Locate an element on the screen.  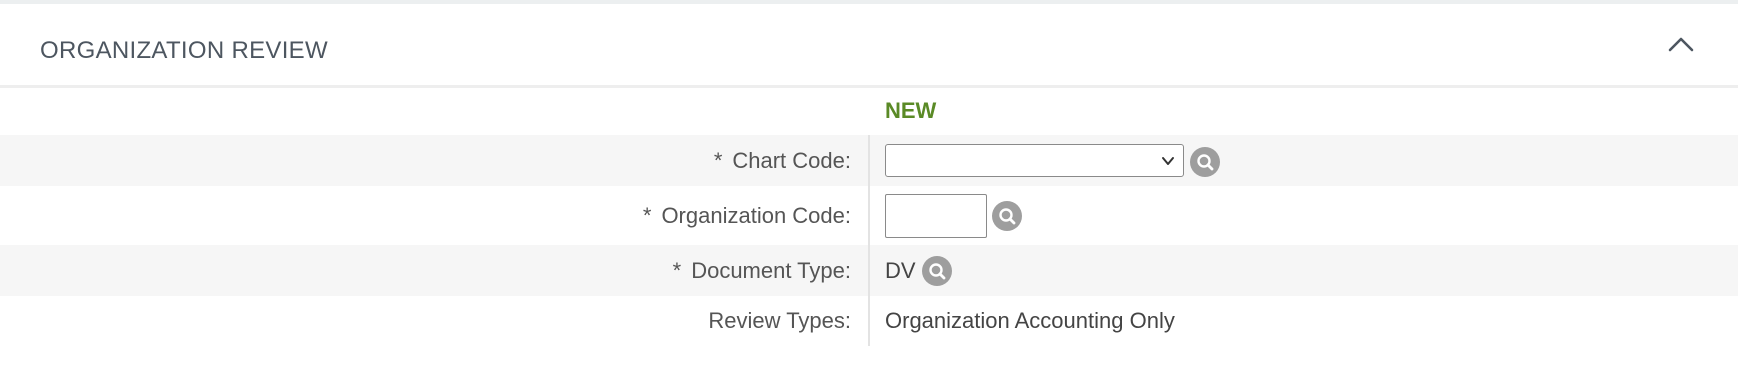
chevron-up-icon is located at coordinates (1681, 44).